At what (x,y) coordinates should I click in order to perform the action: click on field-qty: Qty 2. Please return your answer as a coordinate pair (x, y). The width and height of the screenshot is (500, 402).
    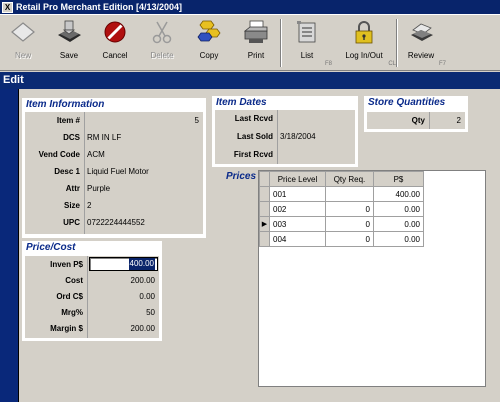
    Looking at the image, I should click on (416, 120).